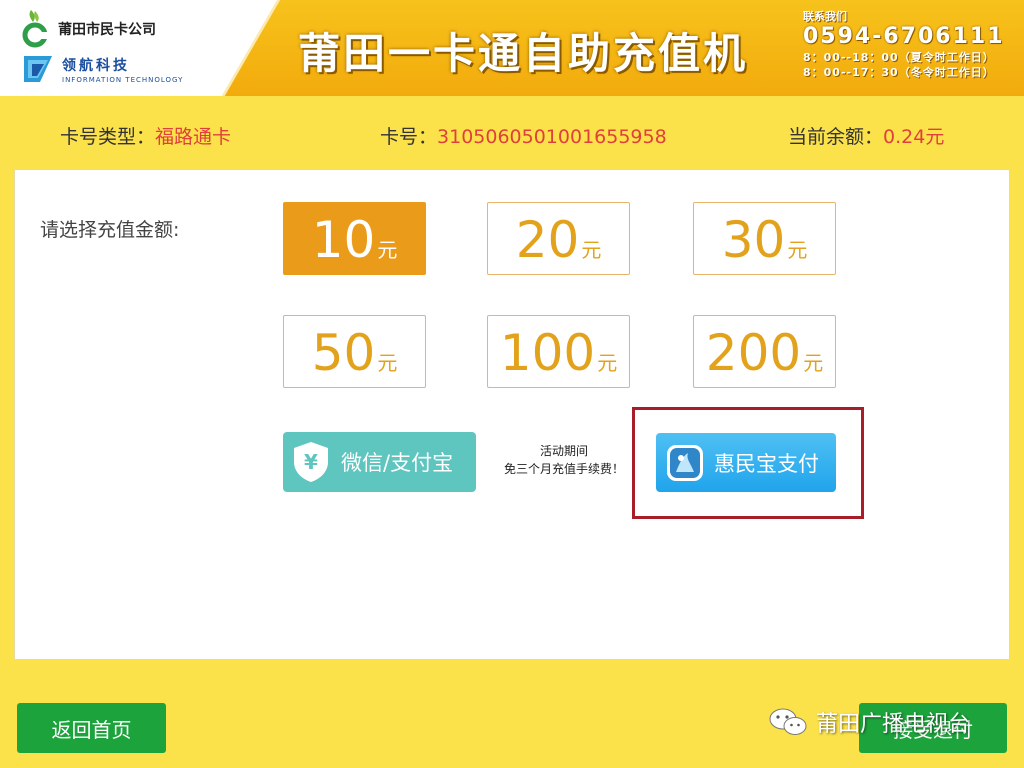 The height and width of the screenshot is (768, 1024). Describe the element at coordinates (343, 353) in the screenshot. I see `amount-value: 50` at that location.